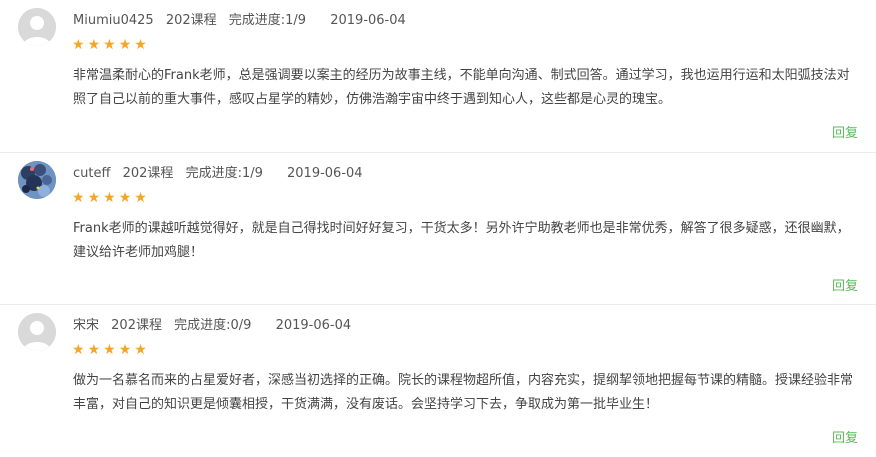  What do you see at coordinates (213, 325) in the screenshot?
I see `progress-text: 完成进度:0/9` at bounding box center [213, 325].